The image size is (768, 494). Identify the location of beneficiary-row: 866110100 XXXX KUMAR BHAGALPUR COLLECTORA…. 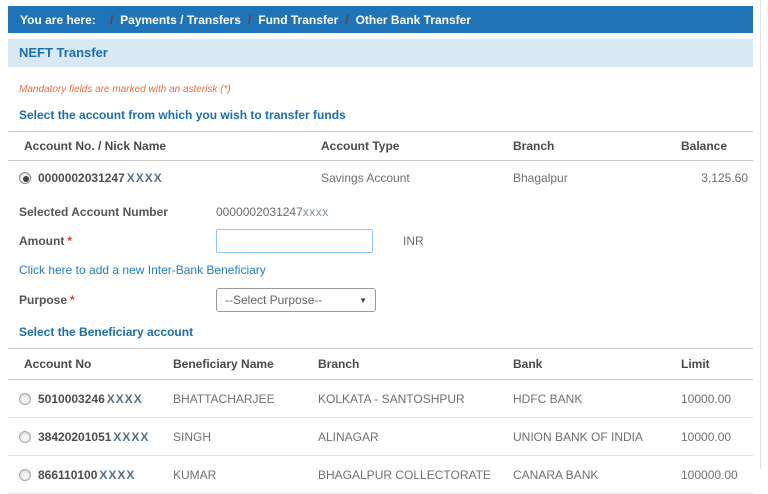
(380, 475).